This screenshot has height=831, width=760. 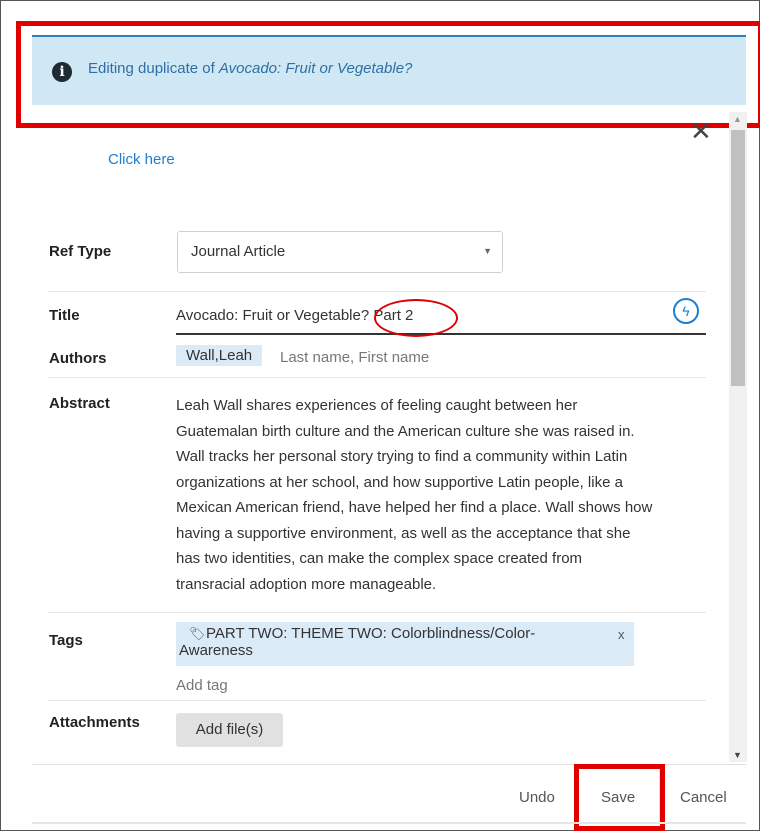 What do you see at coordinates (701, 131) in the screenshot?
I see `close-icon: ✕` at bounding box center [701, 131].